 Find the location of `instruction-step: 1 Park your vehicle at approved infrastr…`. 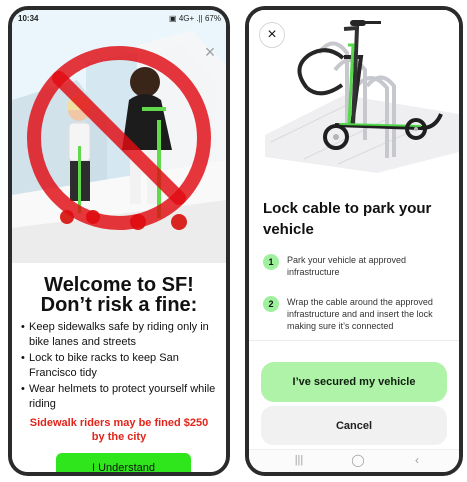

instruction-step: 1 Park your vehicle at approved infrastr… is located at coordinates (357, 275).